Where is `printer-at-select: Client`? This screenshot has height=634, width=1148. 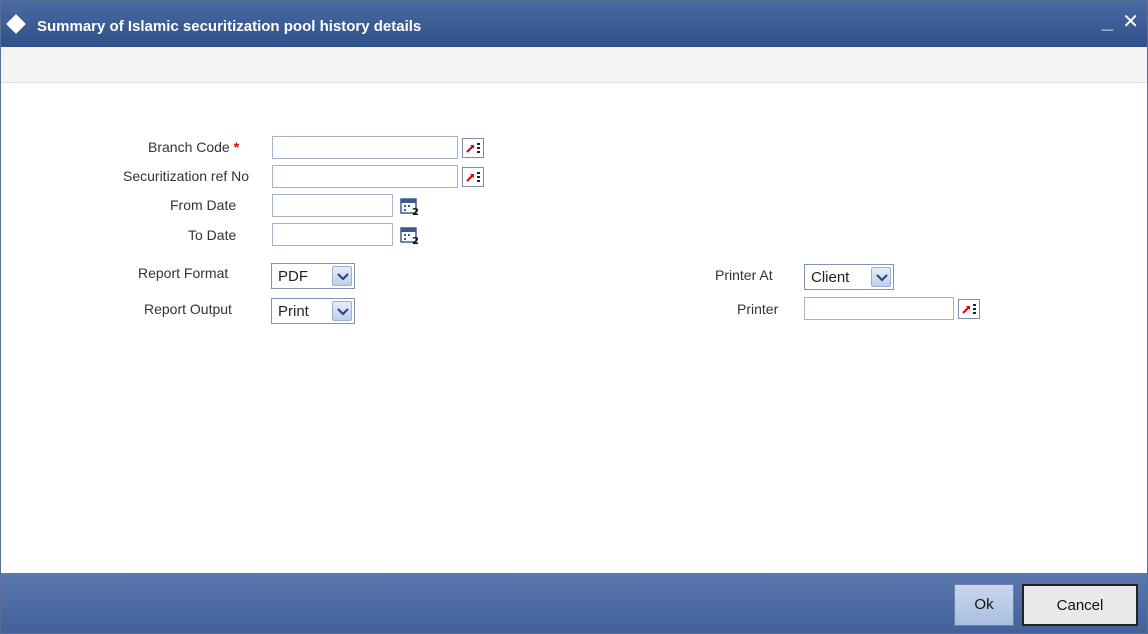
printer-at-select: Client is located at coordinates (849, 277).